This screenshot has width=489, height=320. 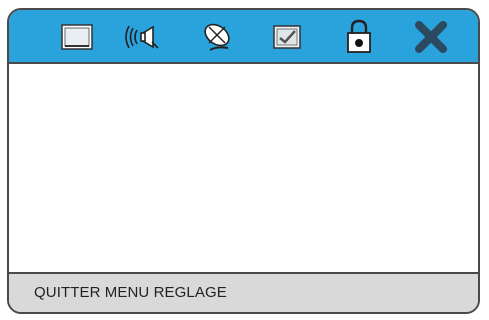 What do you see at coordinates (77, 37) in the screenshot?
I see `picture-icon` at bounding box center [77, 37].